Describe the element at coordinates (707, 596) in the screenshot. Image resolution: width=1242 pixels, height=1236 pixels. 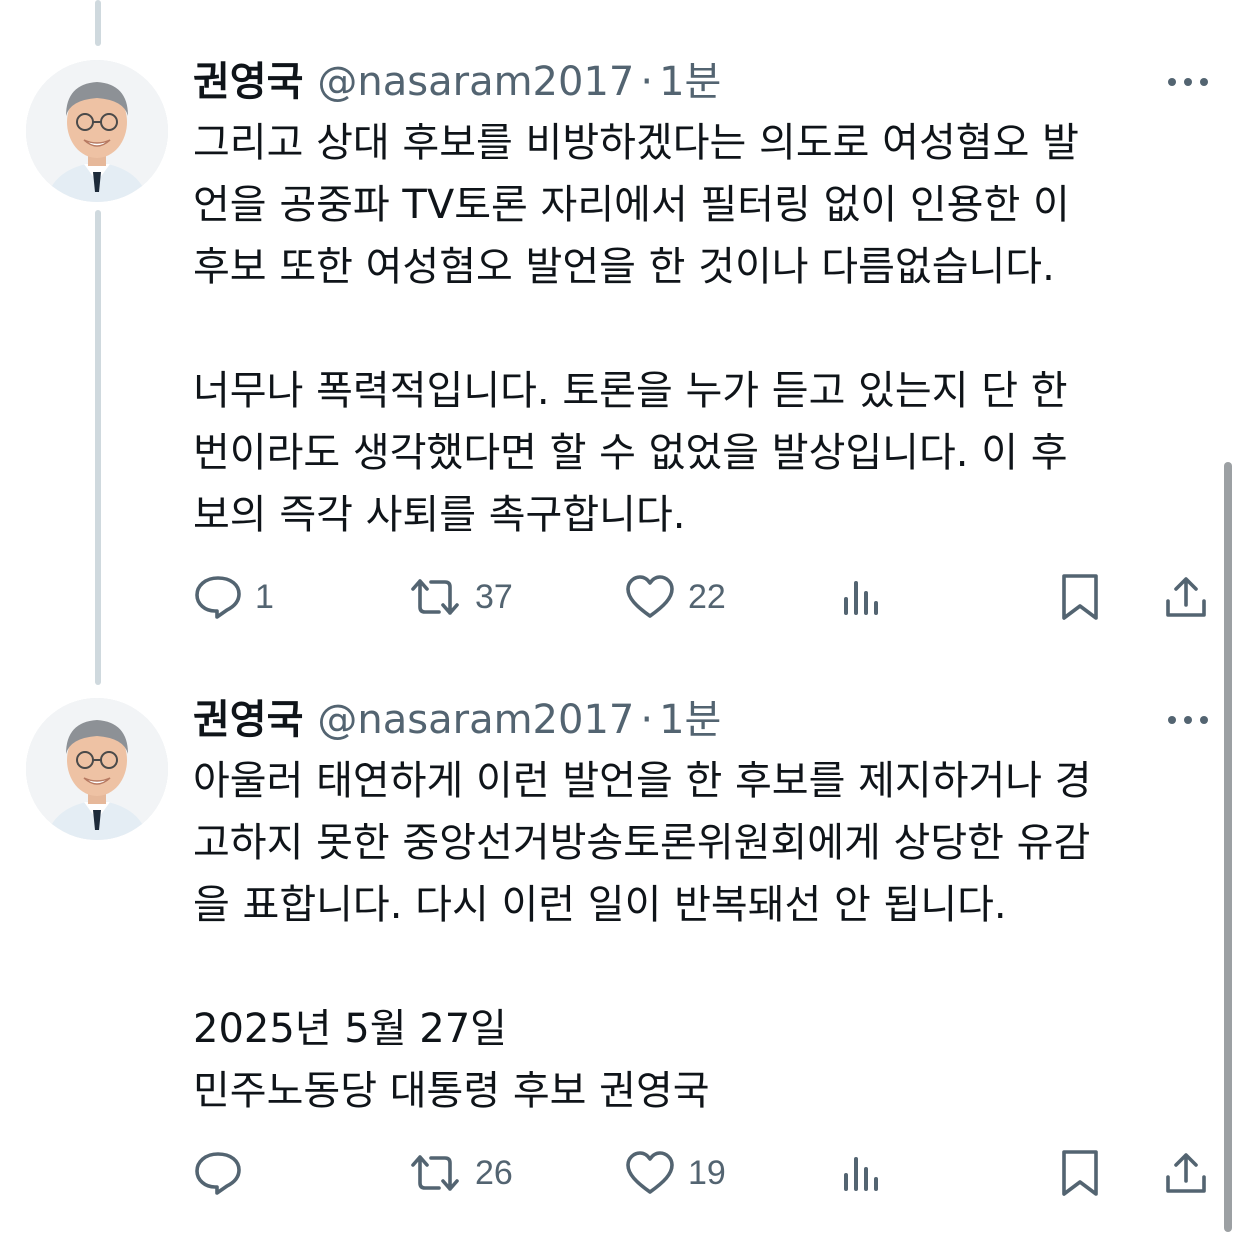
I see `like-count: 22` at that location.